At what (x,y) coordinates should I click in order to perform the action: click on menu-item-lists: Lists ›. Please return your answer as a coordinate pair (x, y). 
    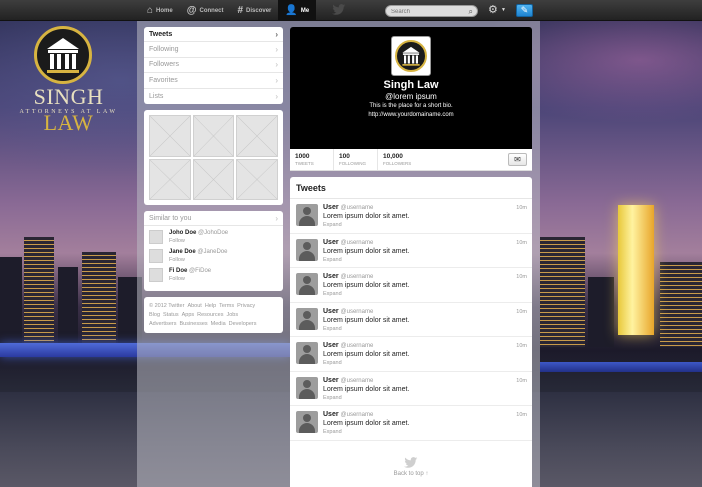
    Looking at the image, I should click on (213, 96).